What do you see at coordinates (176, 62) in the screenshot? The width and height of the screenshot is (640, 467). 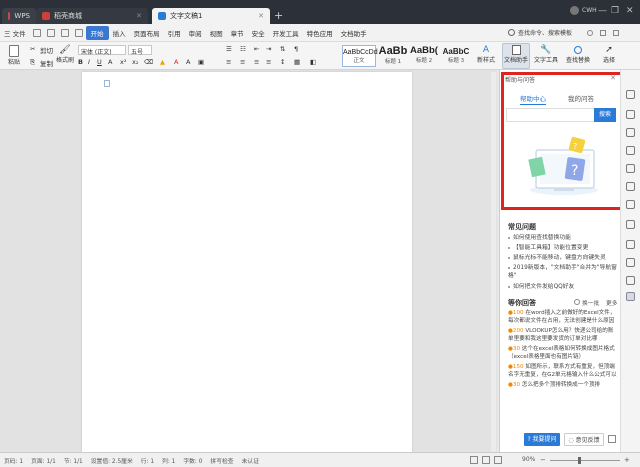 I see `text-color-button: A` at bounding box center [176, 62].